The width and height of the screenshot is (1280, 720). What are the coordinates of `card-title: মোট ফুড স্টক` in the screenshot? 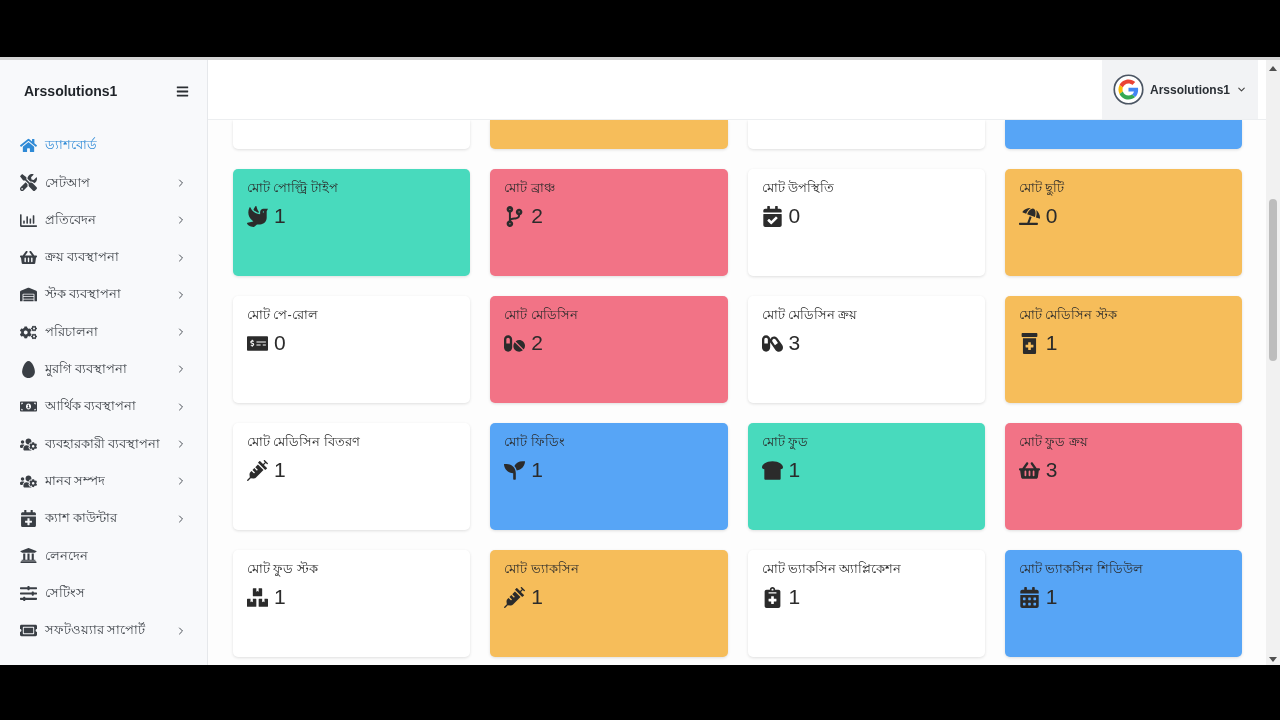 It's located at (283, 569).